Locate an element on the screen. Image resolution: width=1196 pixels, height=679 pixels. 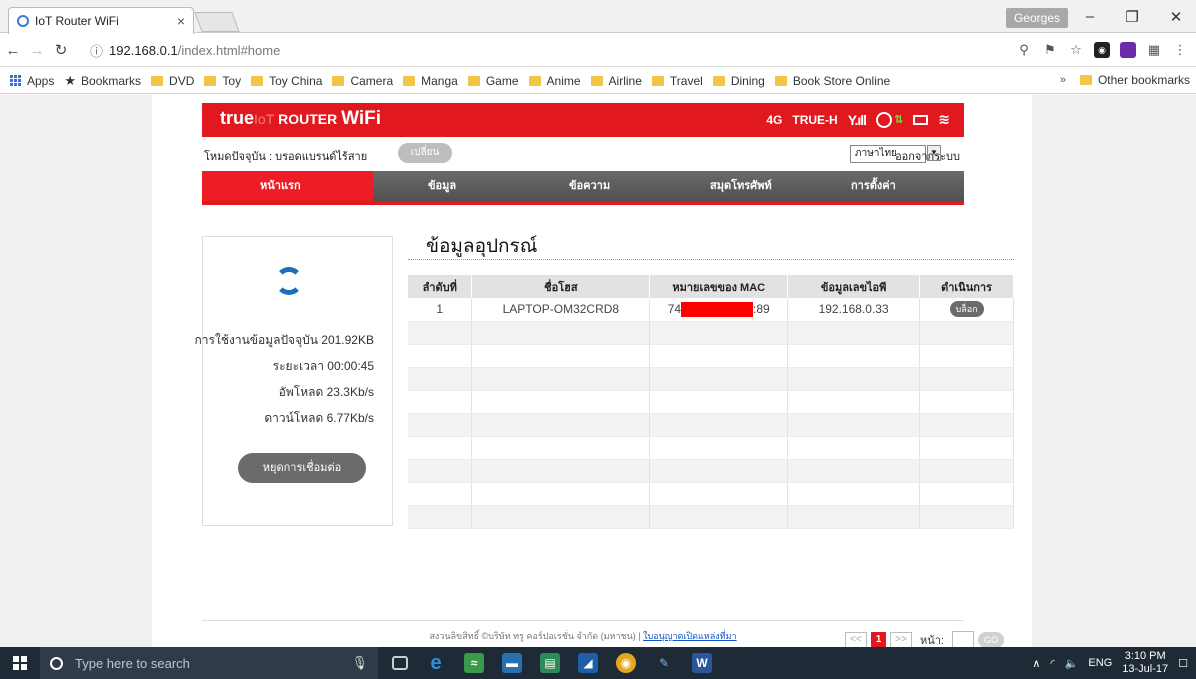
menu-settings: การตั้งค่า is located at coordinates (893, 188).